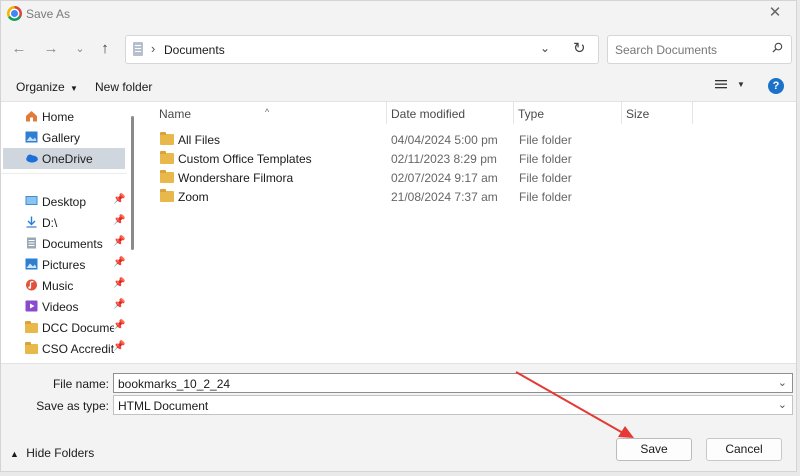 The image size is (800, 476). Describe the element at coordinates (19, 49) in the screenshot. I see `back-arrow-icon: ←` at that location.